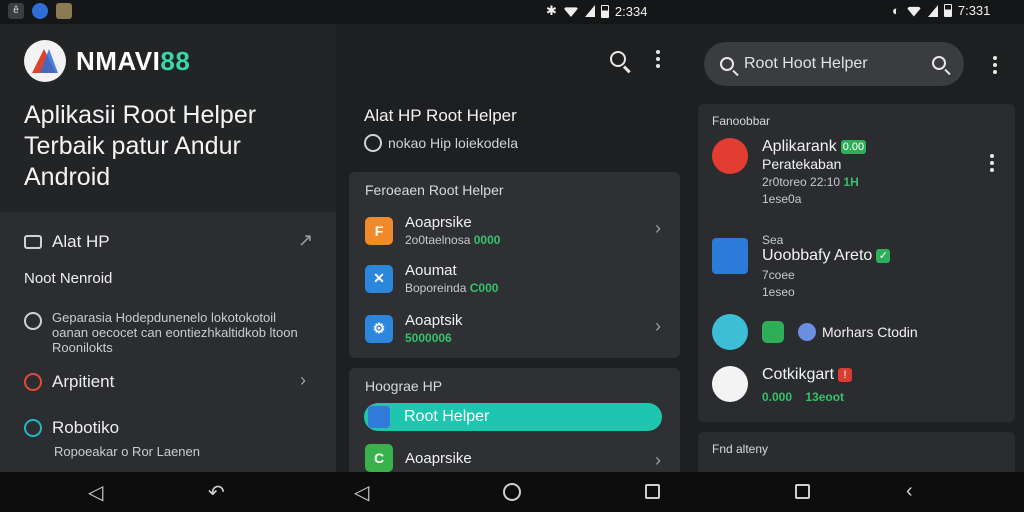 The height and width of the screenshot is (512, 1024). What do you see at coordinates (730, 332) in the screenshot?
I see `calendar-icon` at bounding box center [730, 332].